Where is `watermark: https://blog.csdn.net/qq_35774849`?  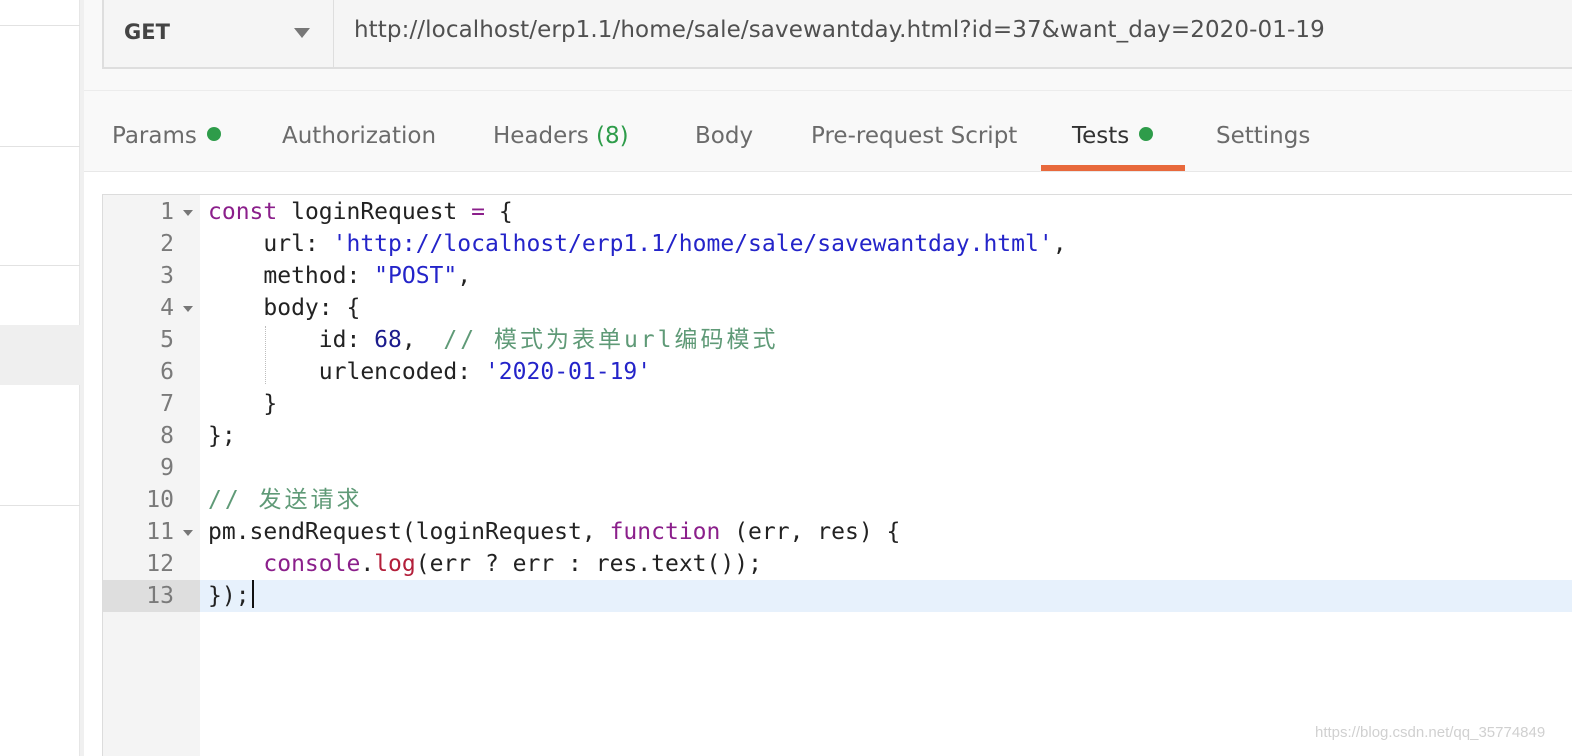
watermark: https://blog.csdn.net/qq_35774849 is located at coordinates (1430, 732).